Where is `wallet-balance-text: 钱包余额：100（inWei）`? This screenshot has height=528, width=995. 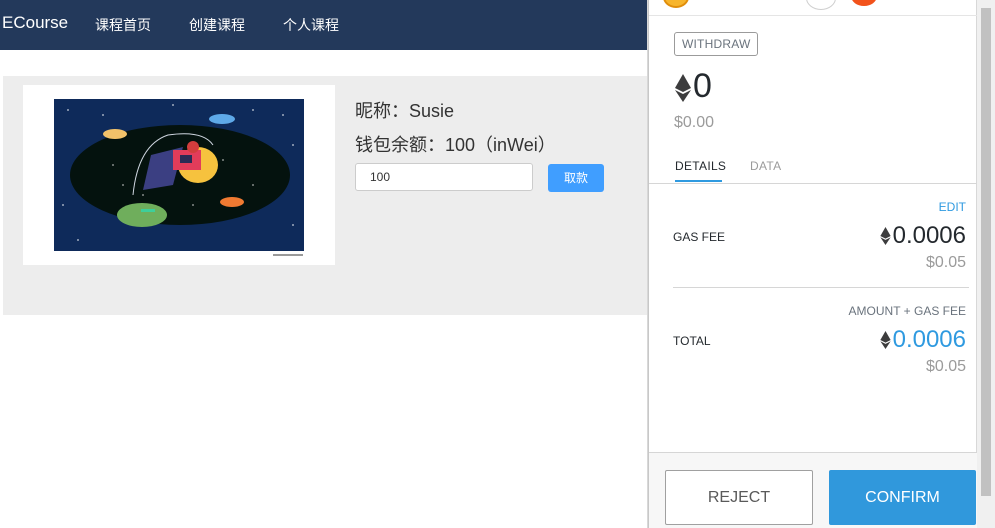
wallet-balance-text: 钱包余额：100（inWei） is located at coordinates (455, 145).